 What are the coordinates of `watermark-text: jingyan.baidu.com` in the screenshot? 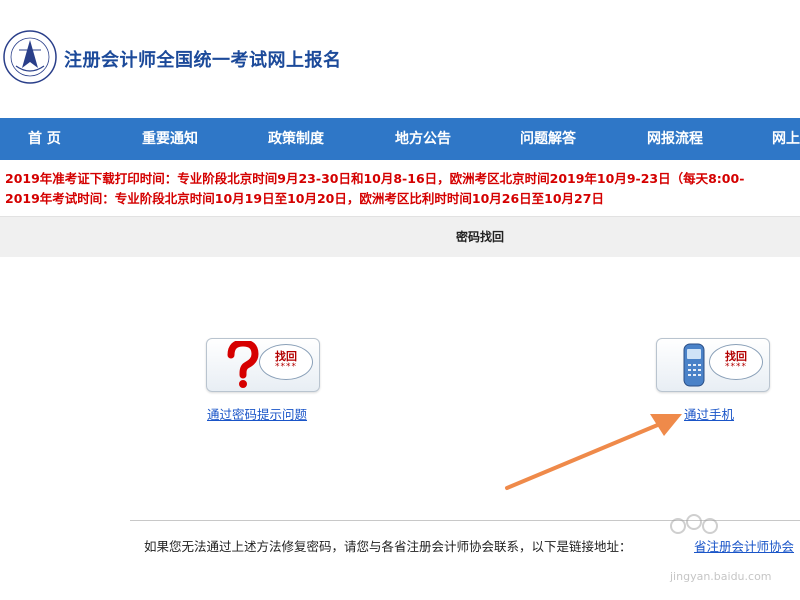 It's located at (721, 576).